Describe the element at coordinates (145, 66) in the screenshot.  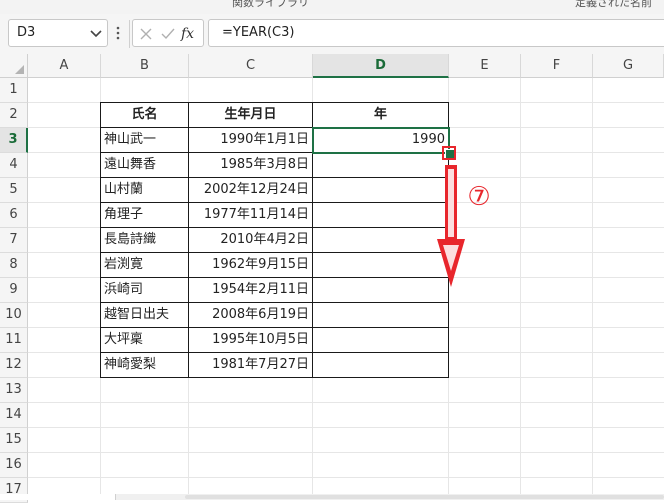
I see `column-header-b: B` at that location.